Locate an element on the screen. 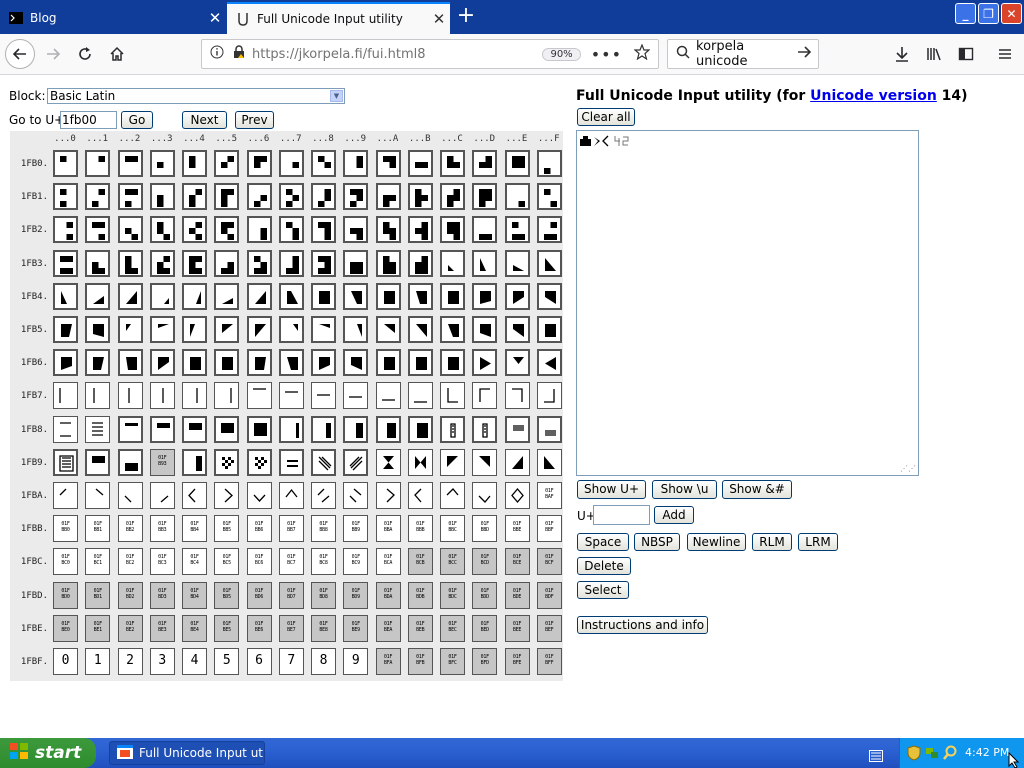  go-button: Go is located at coordinates (137, 120).